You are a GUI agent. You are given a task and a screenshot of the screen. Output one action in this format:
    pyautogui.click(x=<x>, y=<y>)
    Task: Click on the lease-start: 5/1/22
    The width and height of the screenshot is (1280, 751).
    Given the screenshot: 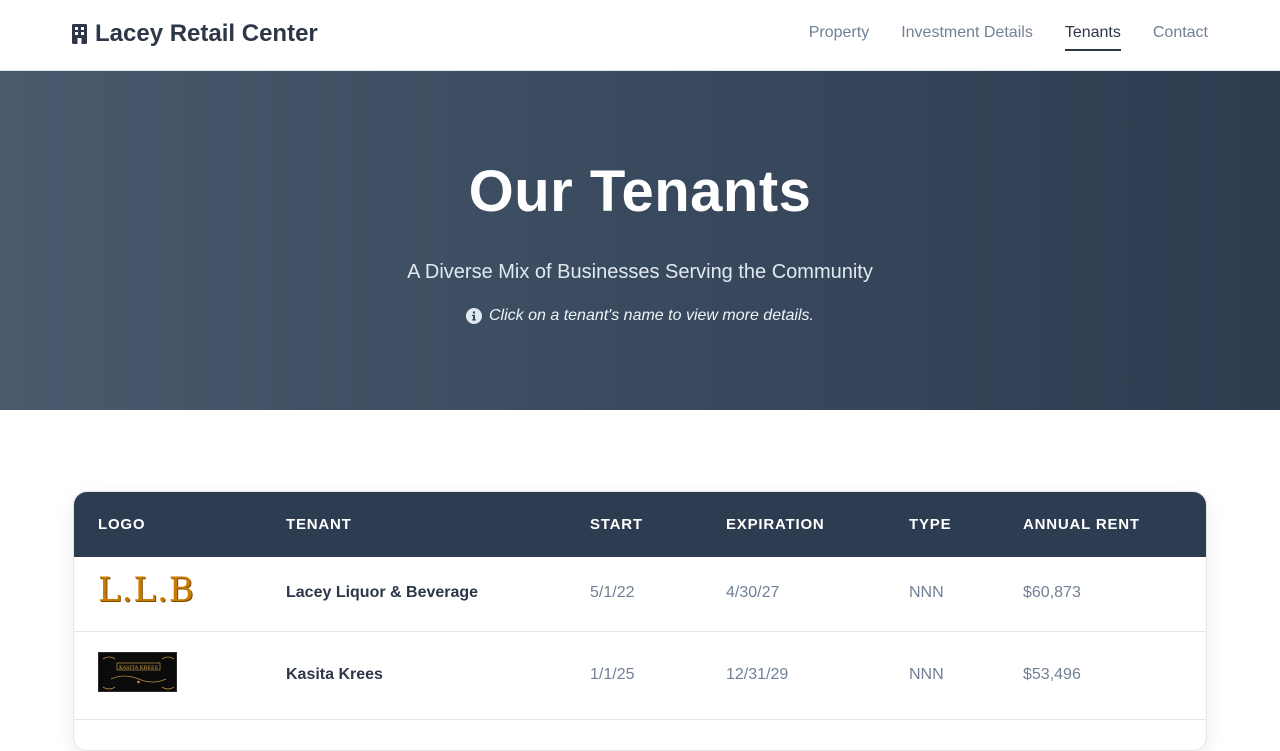 What is the action you would take?
    pyautogui.click(x=612, y=592)
    